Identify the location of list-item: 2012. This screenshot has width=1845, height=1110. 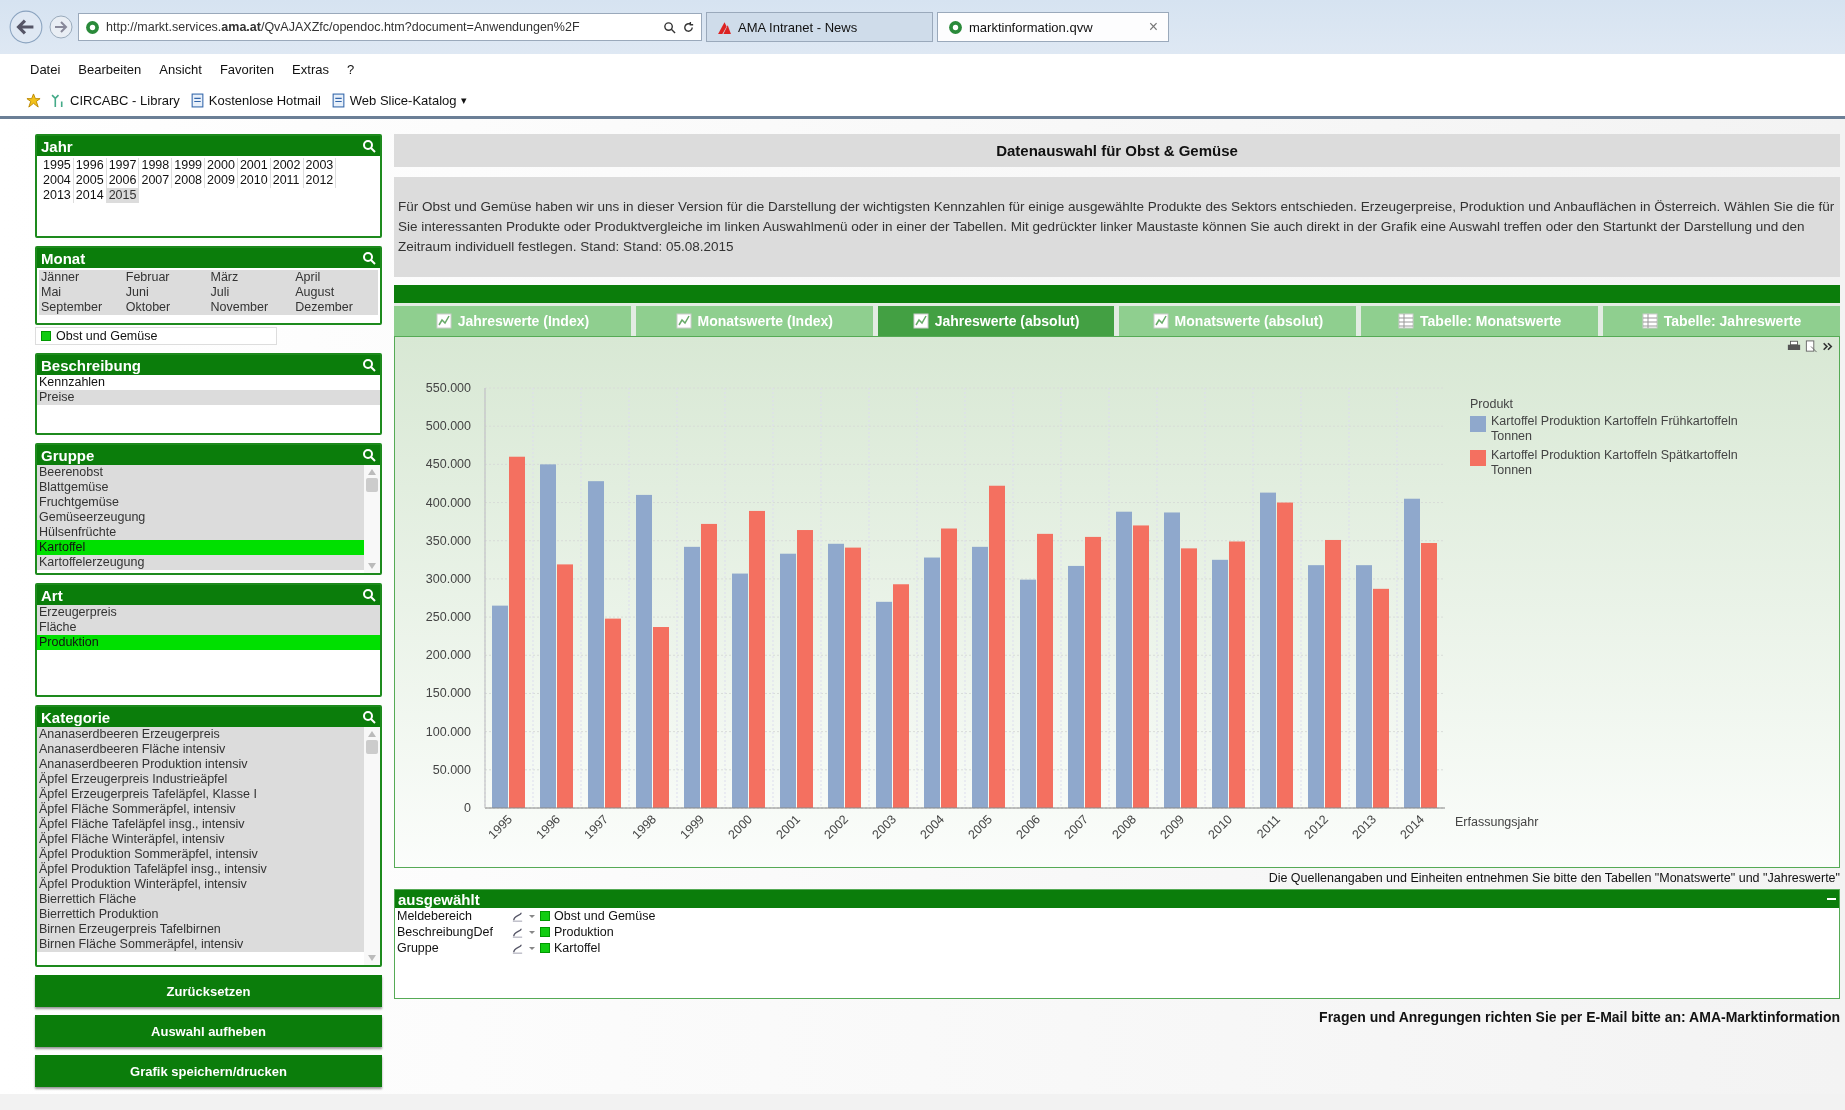
(320, 180).